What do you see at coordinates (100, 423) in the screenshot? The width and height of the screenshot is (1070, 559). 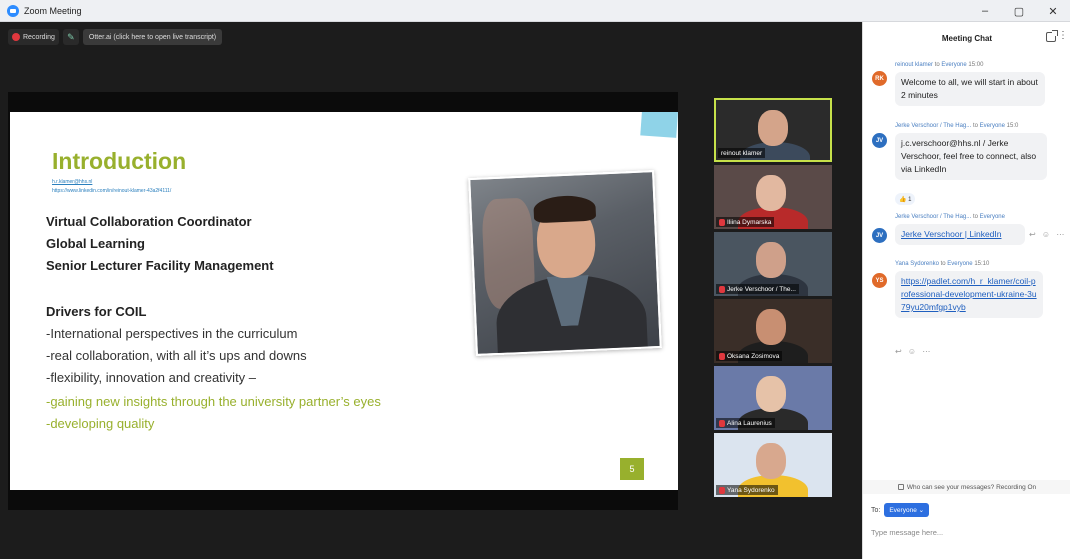 I see `driver-item: -developing quality` at bounding box center [100, 423].